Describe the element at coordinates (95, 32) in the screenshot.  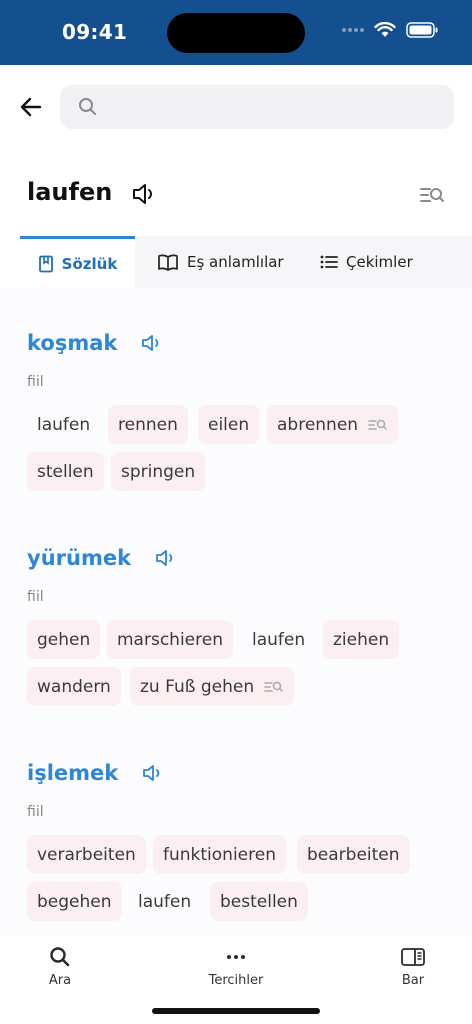
I see `status-time: 09:41` at that location.